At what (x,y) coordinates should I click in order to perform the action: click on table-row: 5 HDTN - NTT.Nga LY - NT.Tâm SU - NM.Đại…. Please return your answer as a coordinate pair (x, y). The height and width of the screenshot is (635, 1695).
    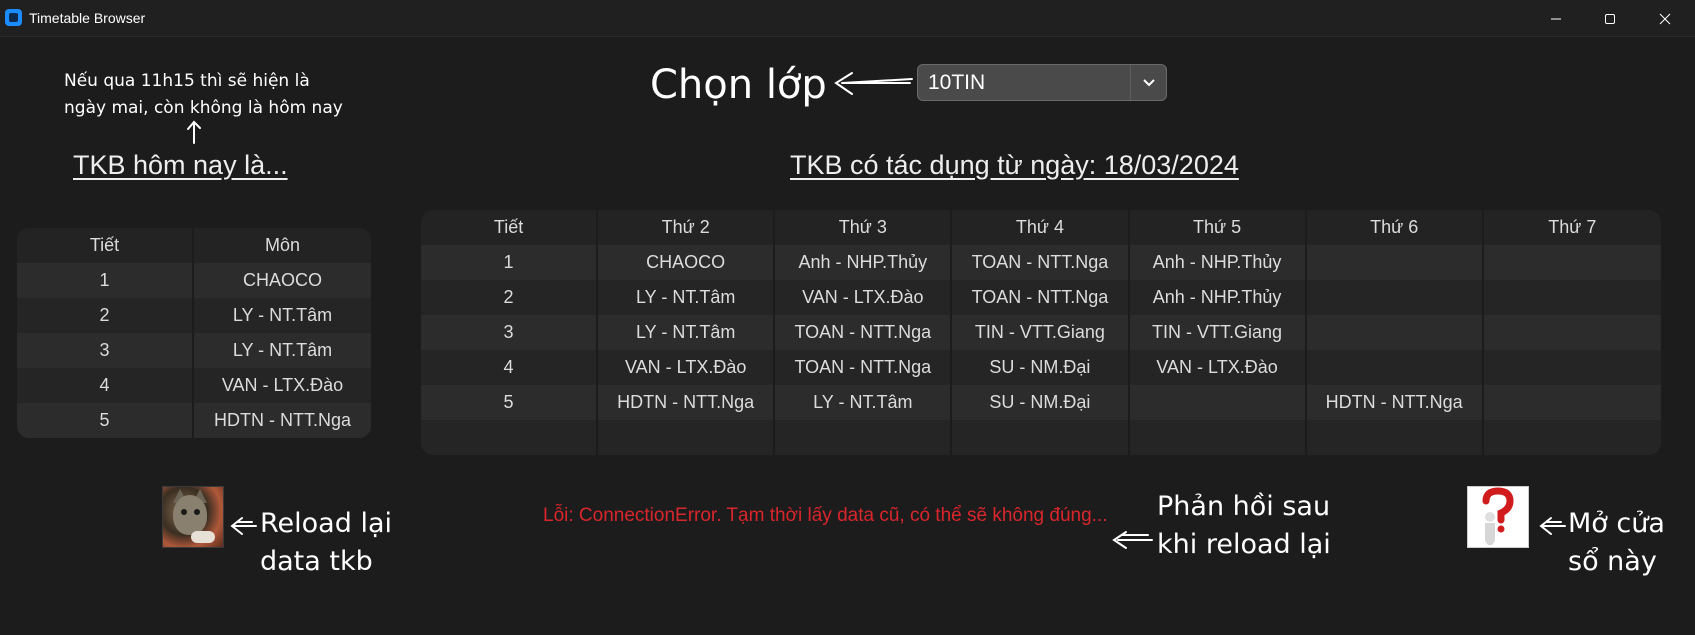
    Looking at the image, I should click on (1041, 402).